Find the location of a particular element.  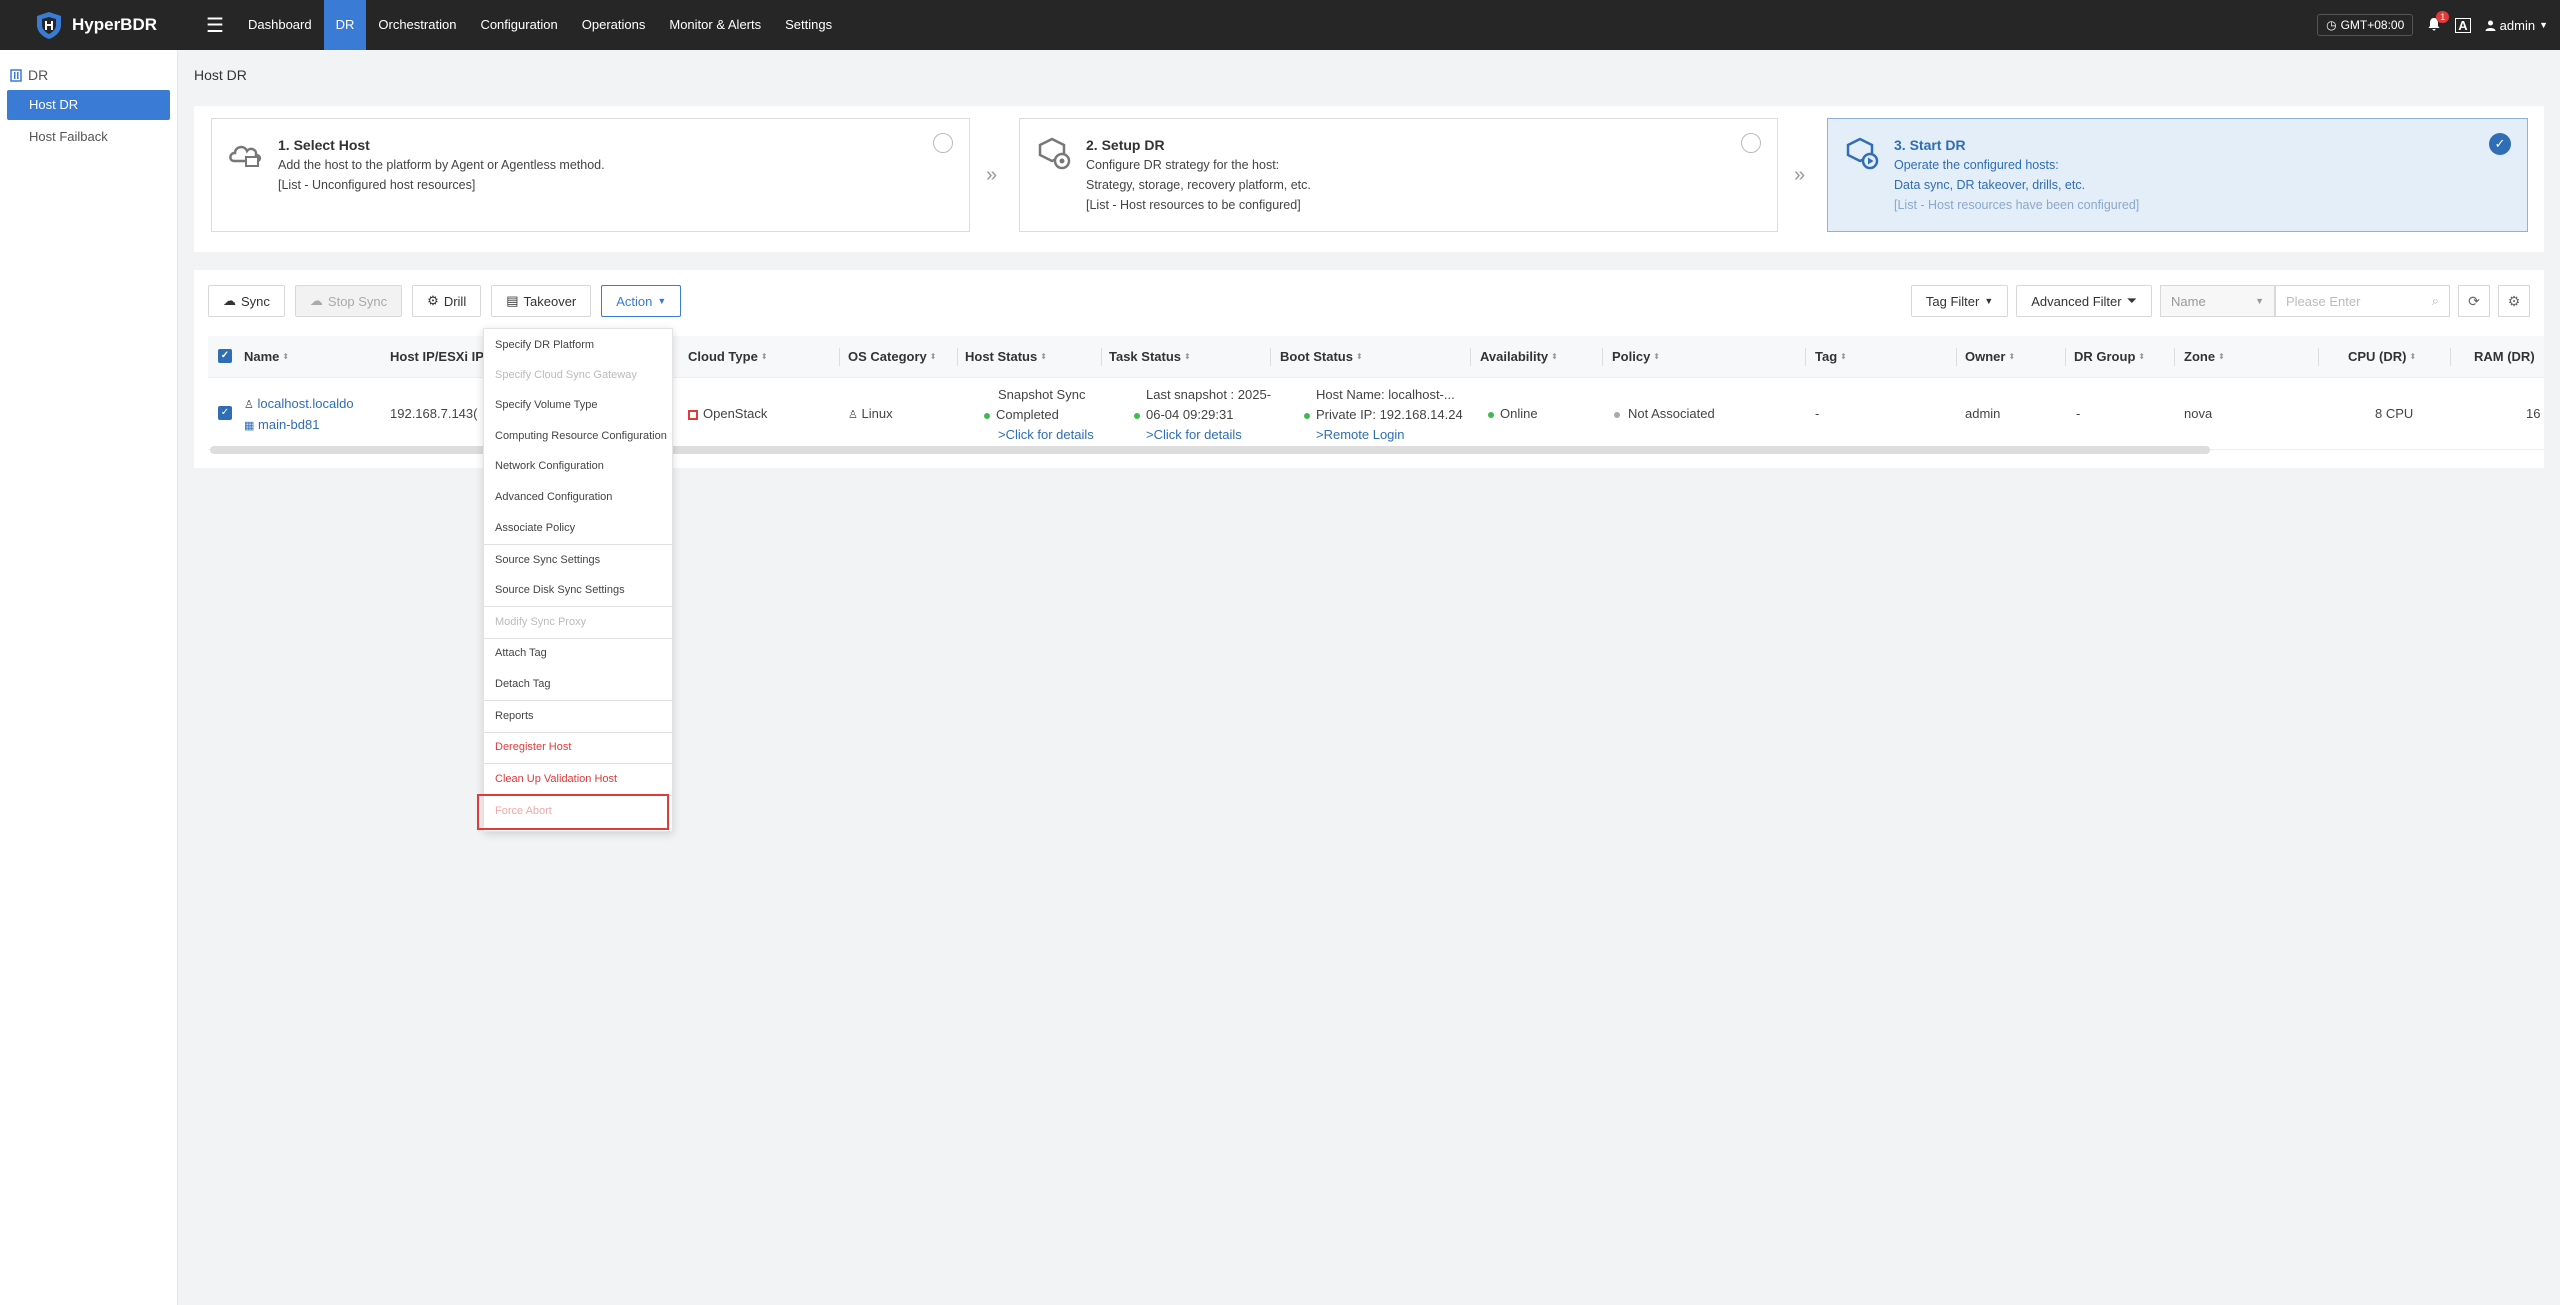

step-sub: [List - Host resources to be configured] is located at coordinates (1193, 205).